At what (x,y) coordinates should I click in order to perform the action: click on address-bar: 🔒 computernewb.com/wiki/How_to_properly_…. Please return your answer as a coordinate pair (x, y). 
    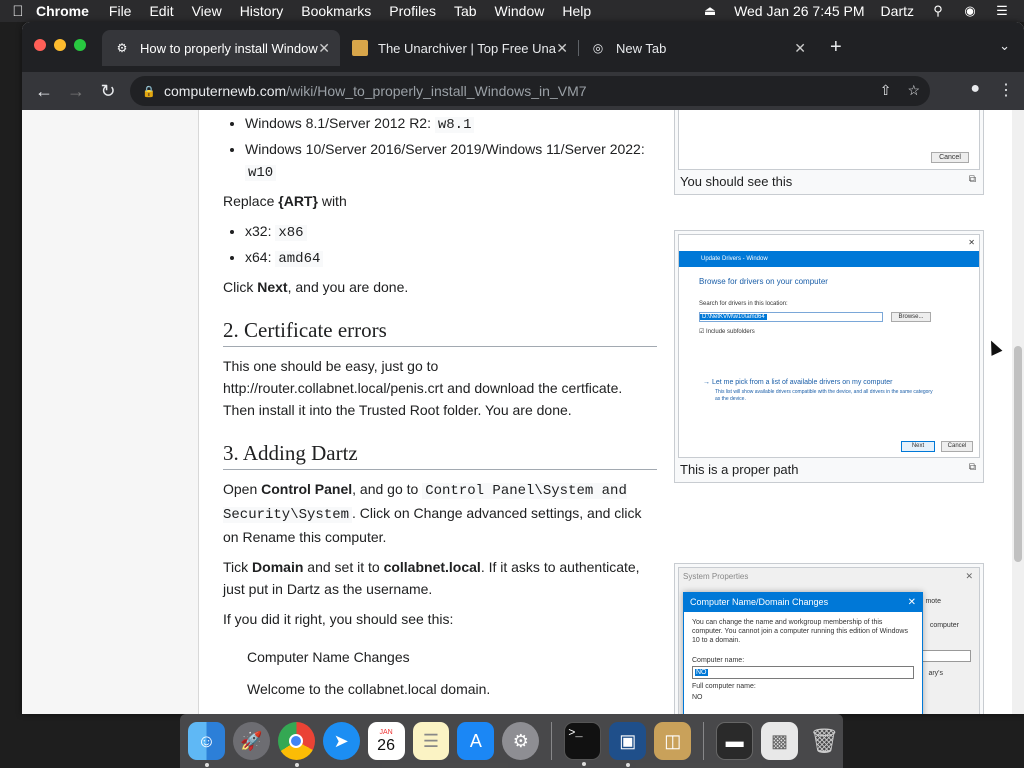
    Looking at the image, I should click on (530, 91).